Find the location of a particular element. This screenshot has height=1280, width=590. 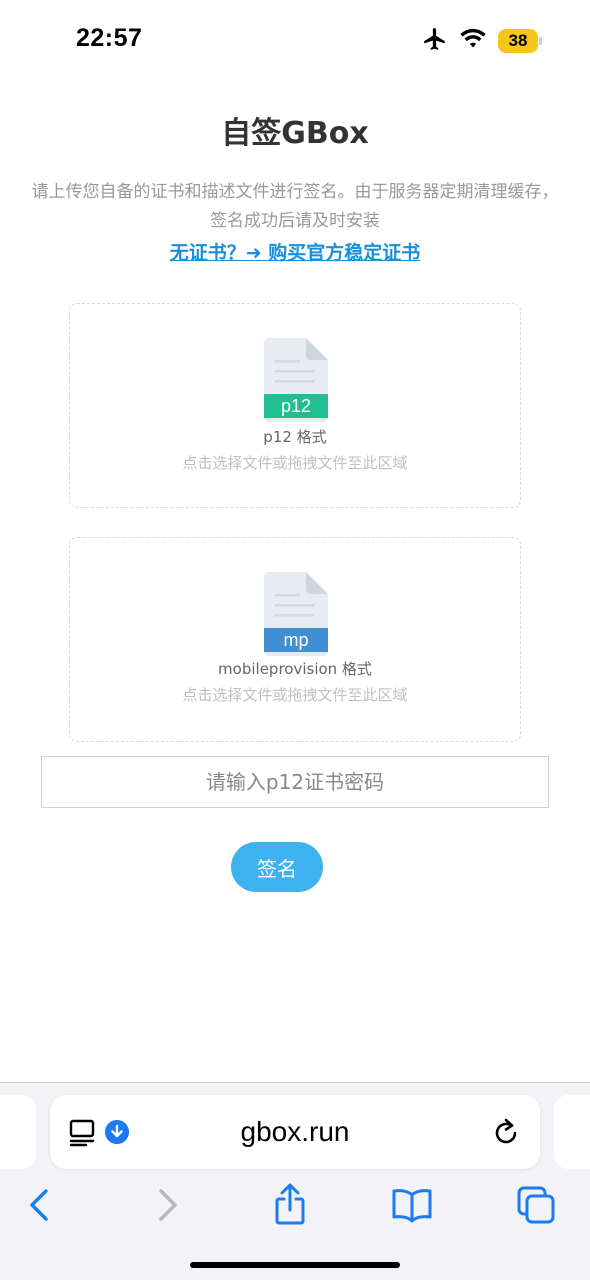

buy-certificate-link: 无证书？➜ 购买官方稳定证书 is located at coordinates (295, 251).